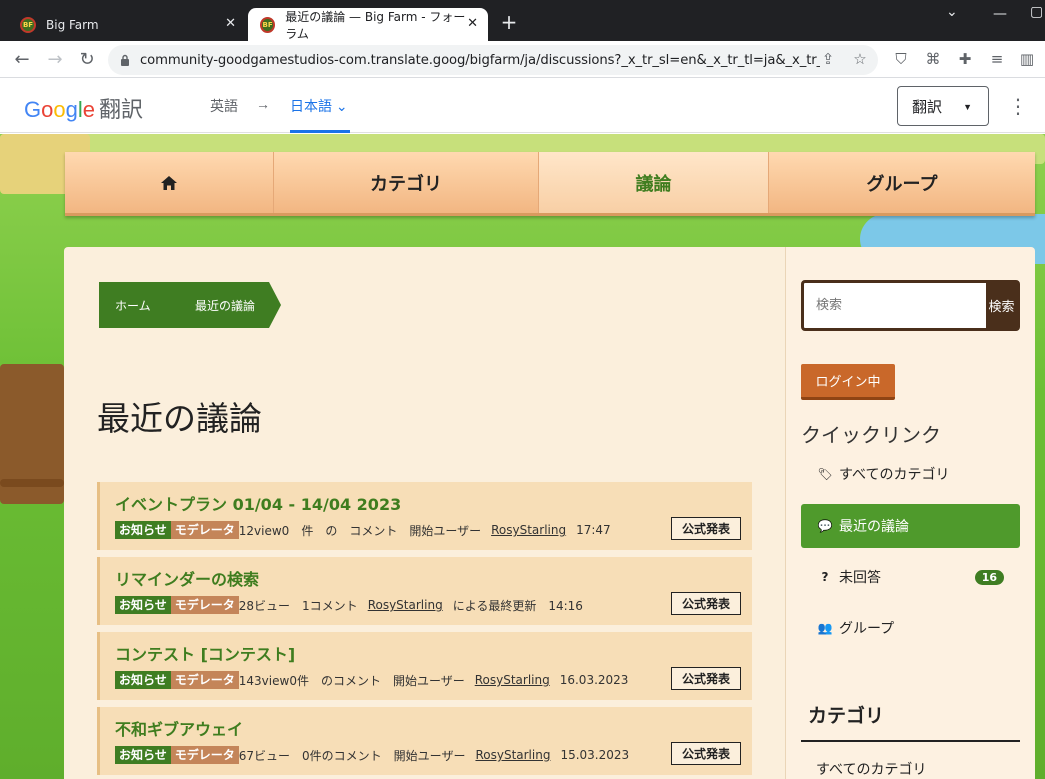 The image size is (1045, 779). I want to click on category-all-link: すべてのカテゴリ, so click(871, 769).